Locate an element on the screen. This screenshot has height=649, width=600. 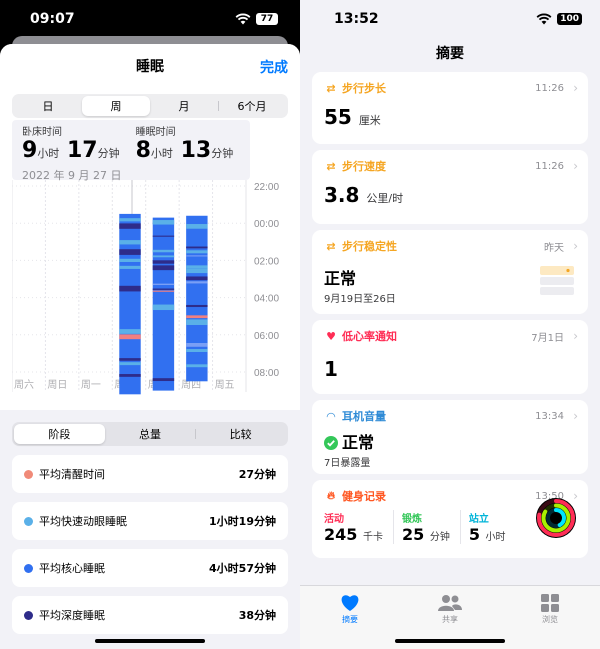
steadiness-value: 正常 is located at coordinates (340, 278).